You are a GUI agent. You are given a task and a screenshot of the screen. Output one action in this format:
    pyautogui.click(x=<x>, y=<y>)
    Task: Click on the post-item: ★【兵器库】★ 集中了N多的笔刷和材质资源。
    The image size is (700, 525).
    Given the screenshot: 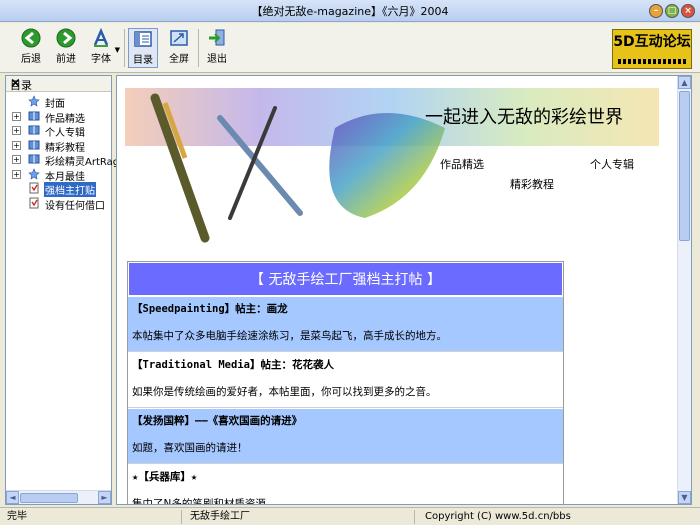 What is the action you would take?
    pyautogui.click(x=345, y=484)
    